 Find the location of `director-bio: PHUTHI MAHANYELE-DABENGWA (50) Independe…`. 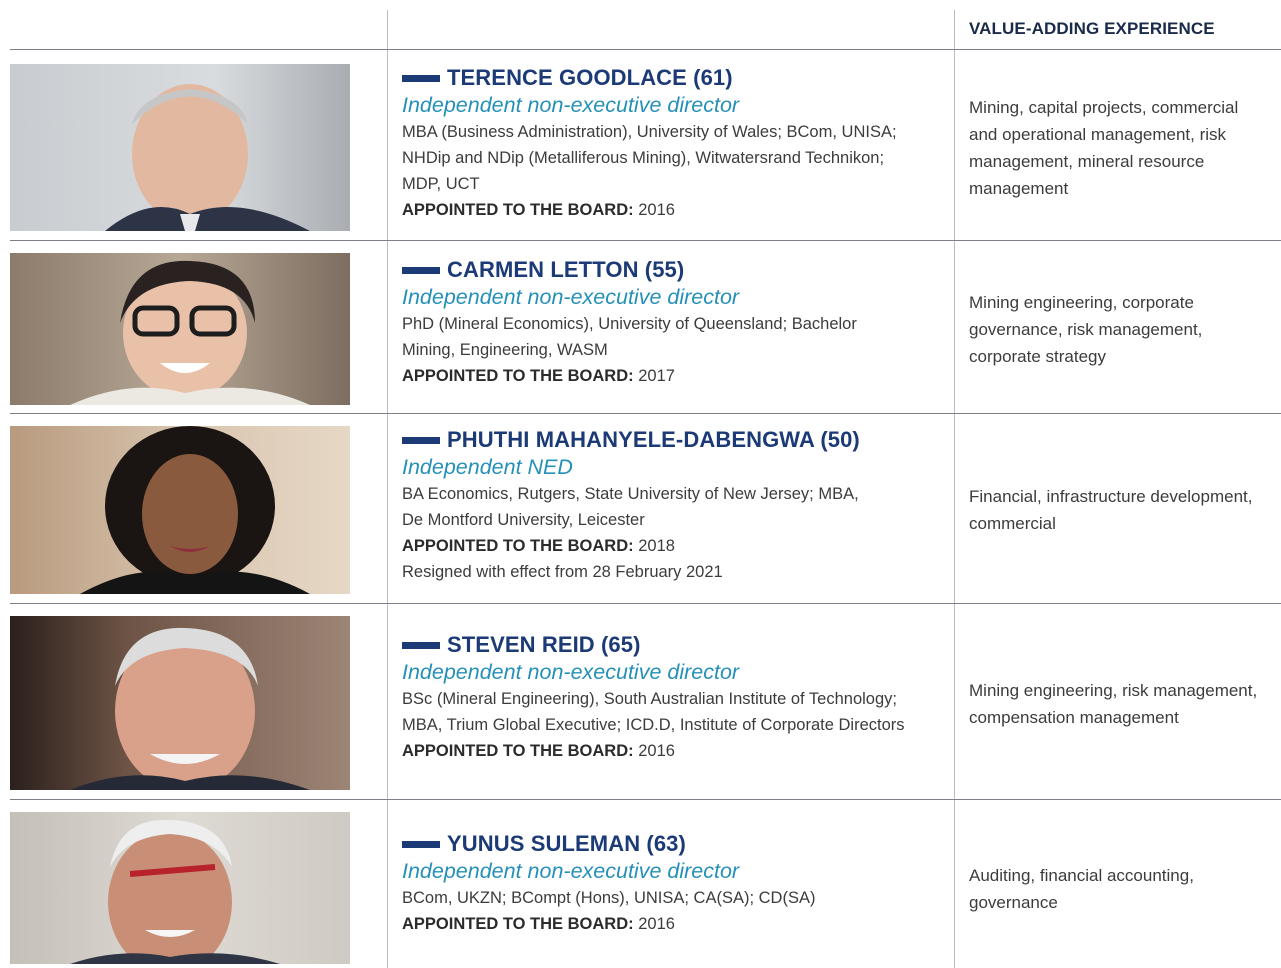

director-bio: PHUTHI MAHANYELE-DABENGWA (50) Independe… is located at coordinates (674, 505).